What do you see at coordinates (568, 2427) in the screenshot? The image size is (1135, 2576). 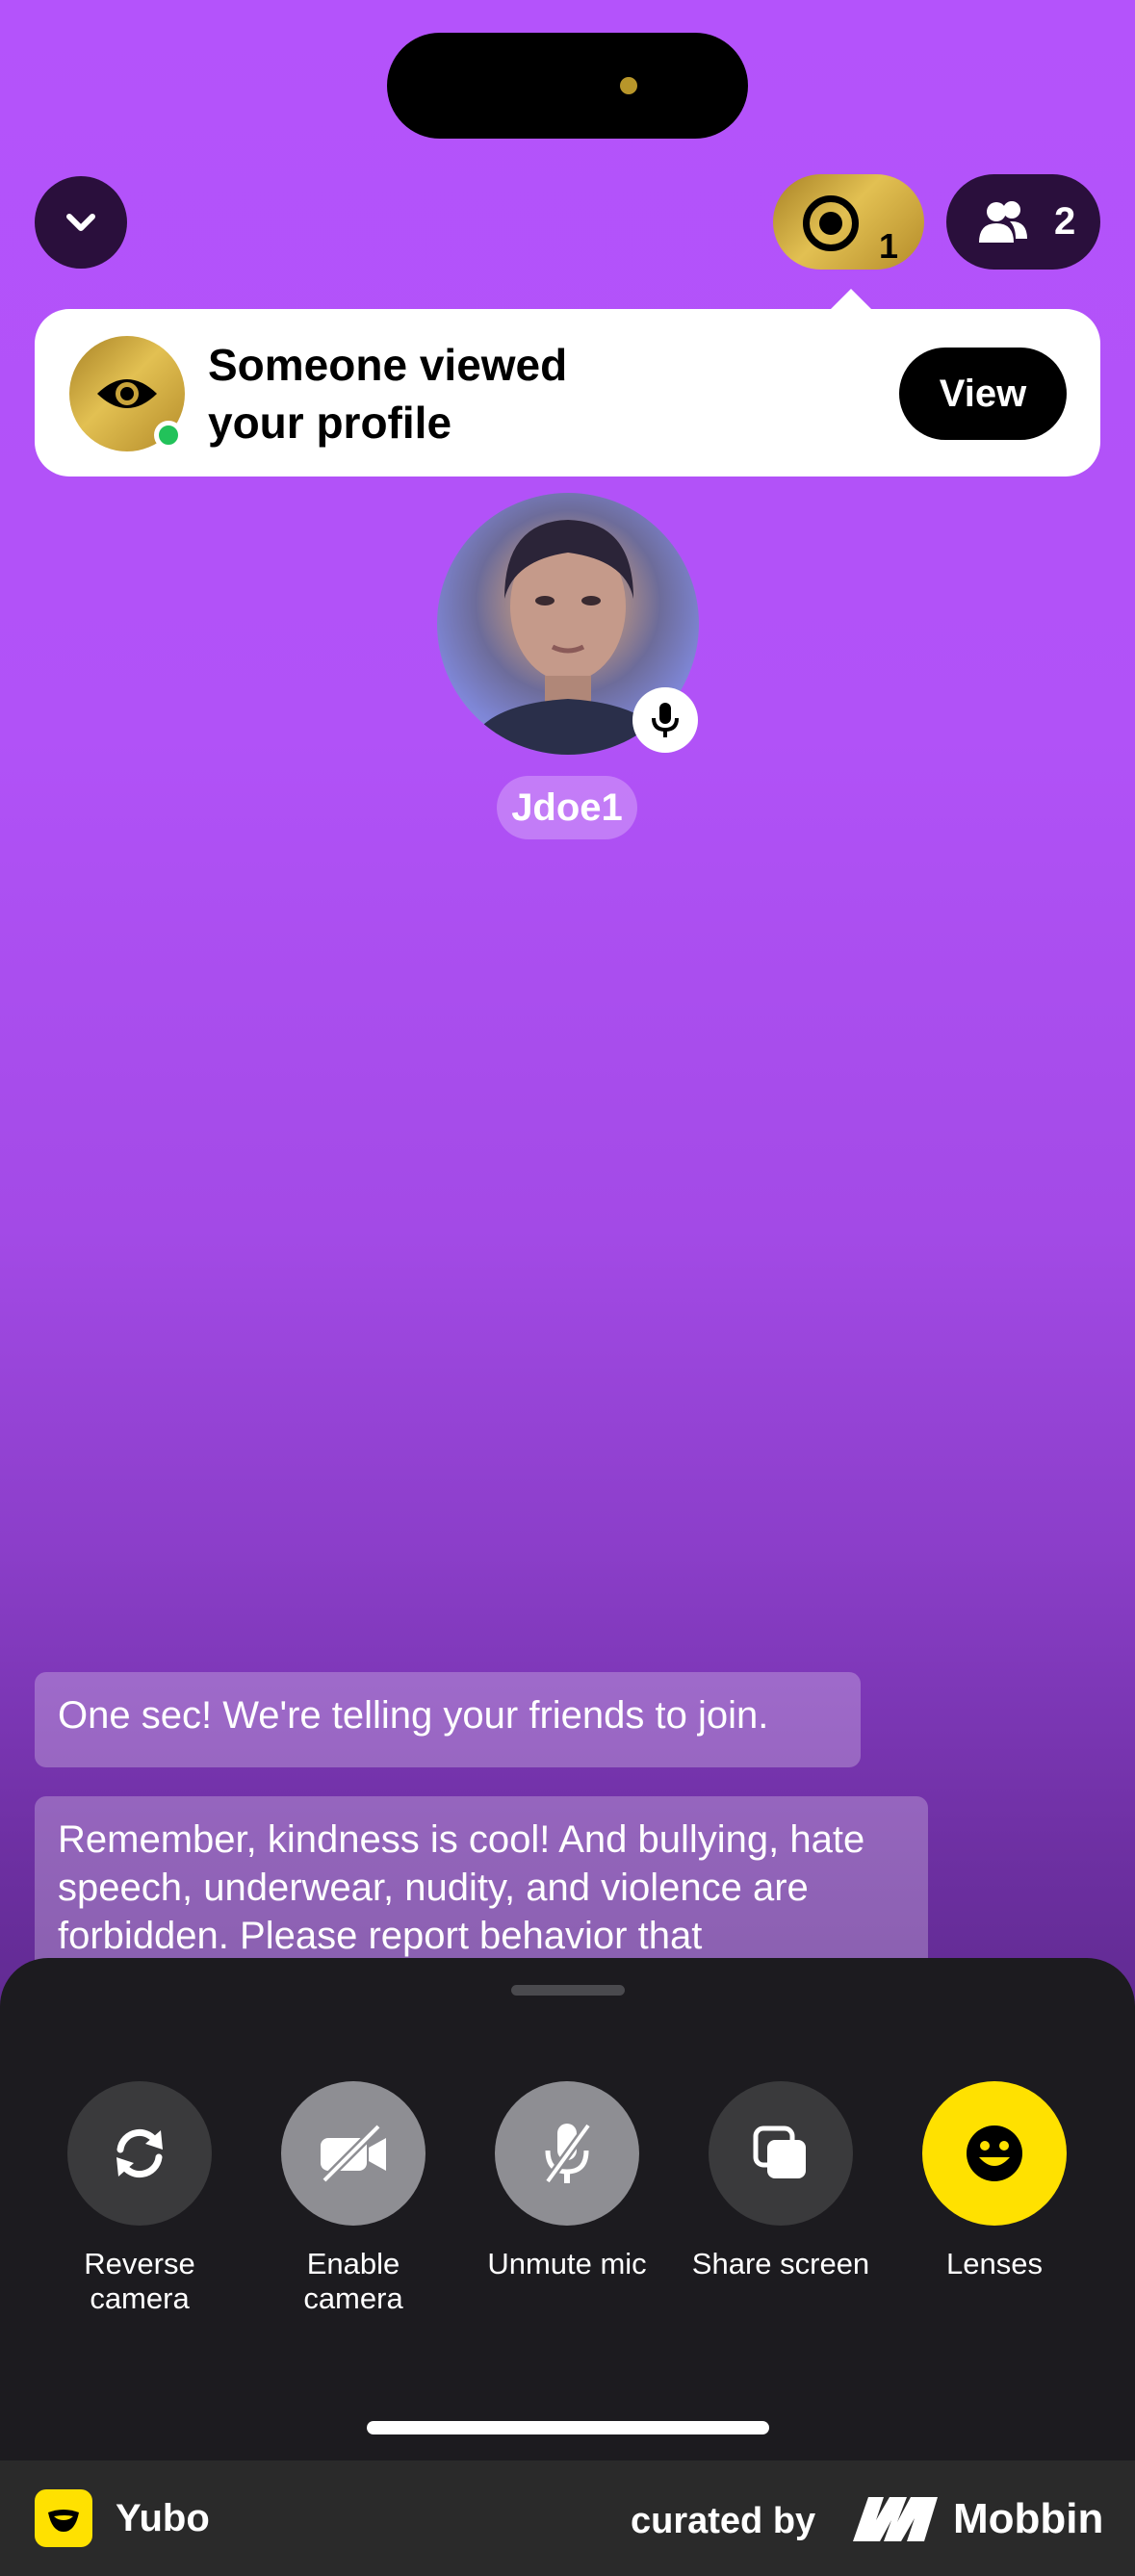 I see `home-indicator` at bounding box center [568, 2427].